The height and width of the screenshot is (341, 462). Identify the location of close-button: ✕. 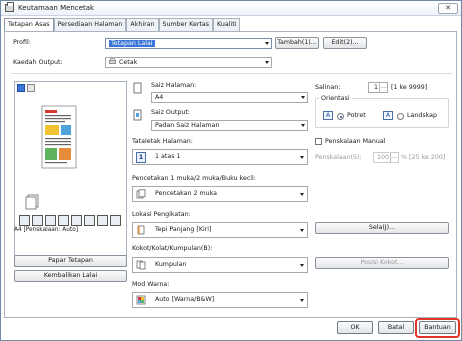
(448, 8).